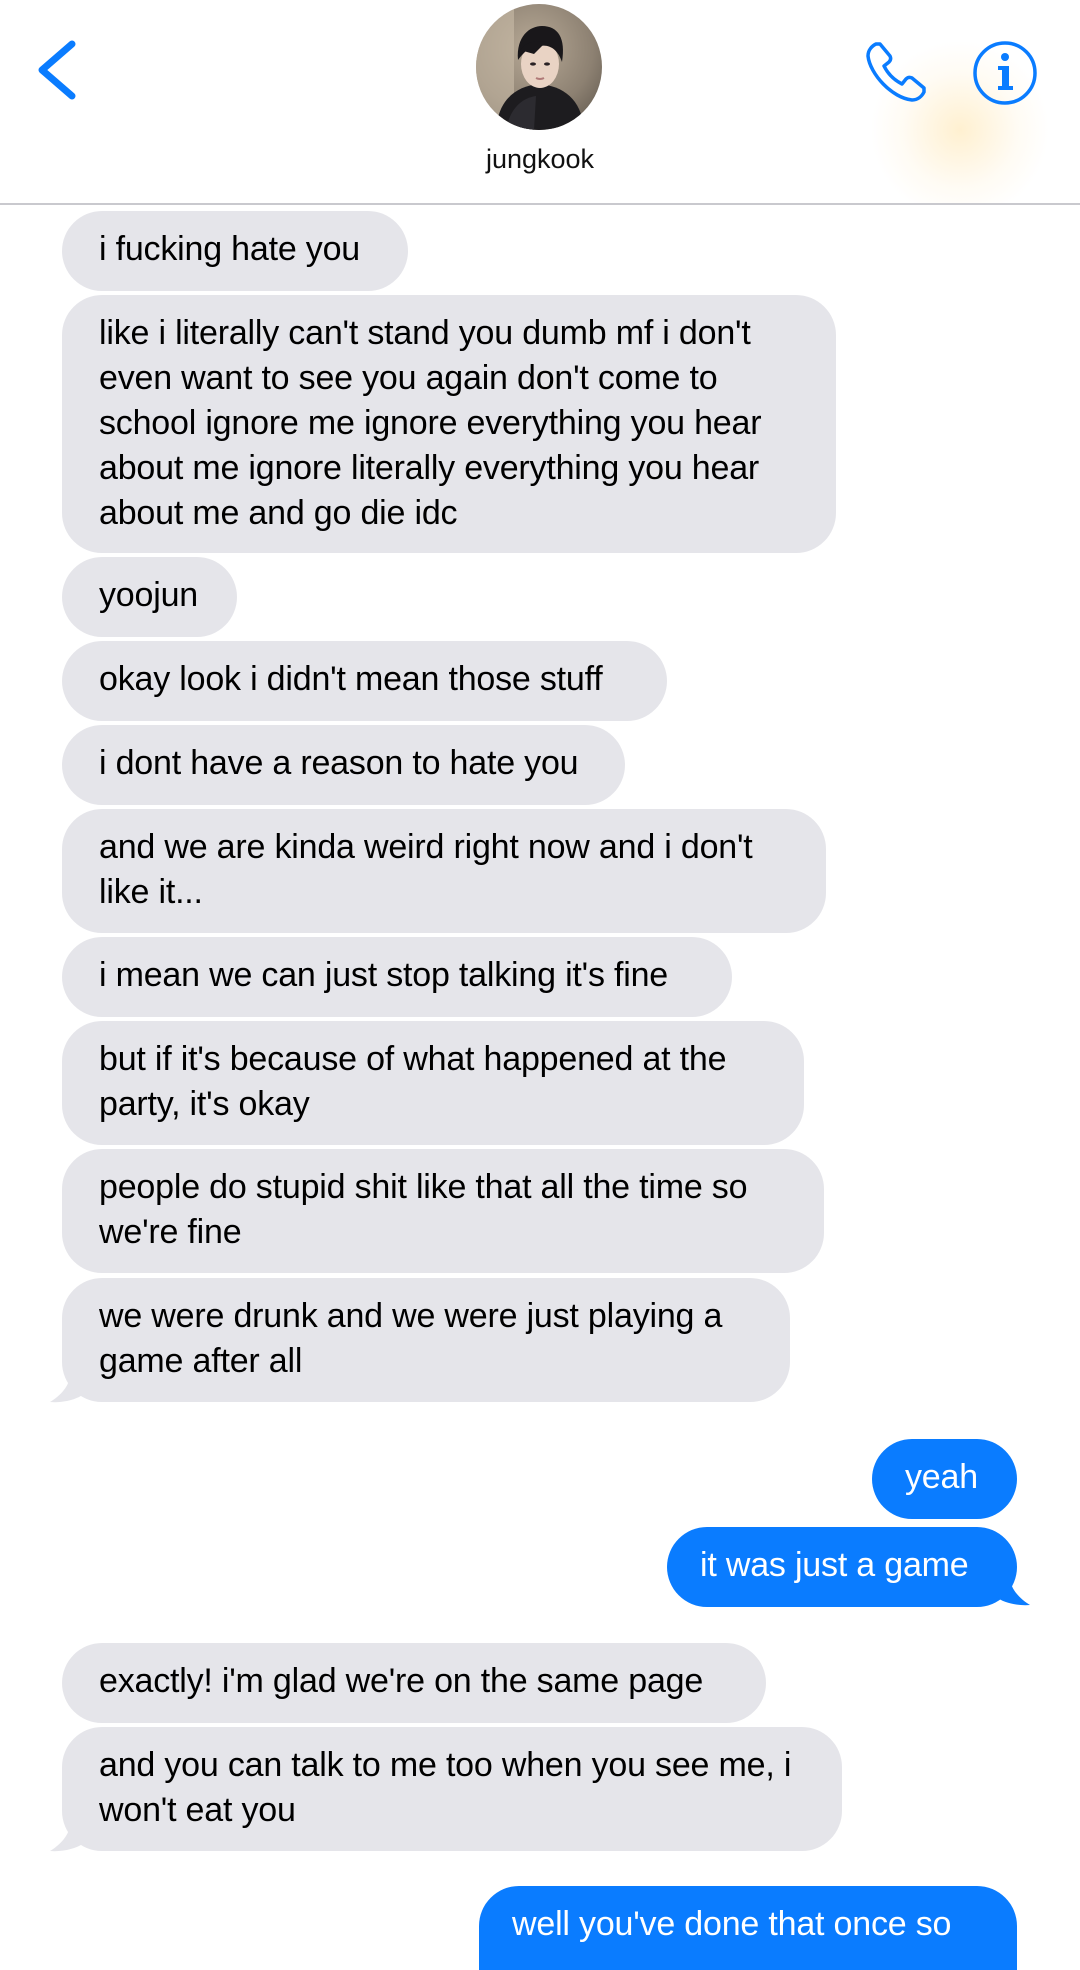 This screenshot has width=1080, height=1970. I want to click on message-bubble-incoming: yoojun, so click(149, 597).